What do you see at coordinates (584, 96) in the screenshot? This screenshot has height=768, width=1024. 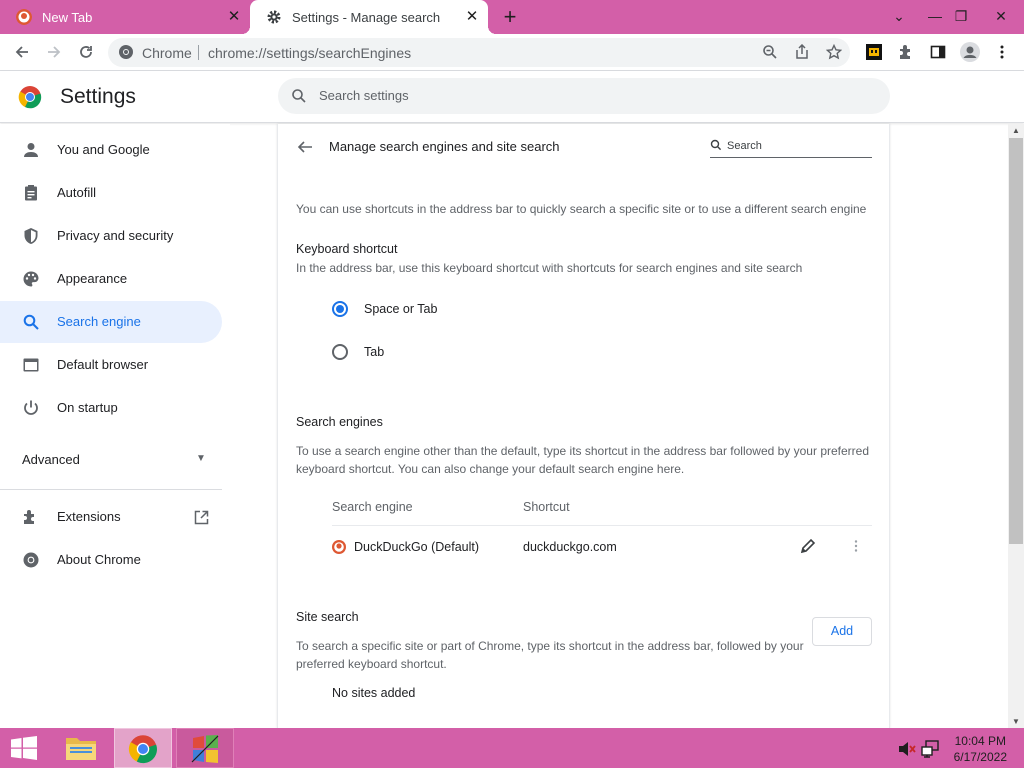 I see `settings-search-input: Search settings` at bounding box center [584, 96].